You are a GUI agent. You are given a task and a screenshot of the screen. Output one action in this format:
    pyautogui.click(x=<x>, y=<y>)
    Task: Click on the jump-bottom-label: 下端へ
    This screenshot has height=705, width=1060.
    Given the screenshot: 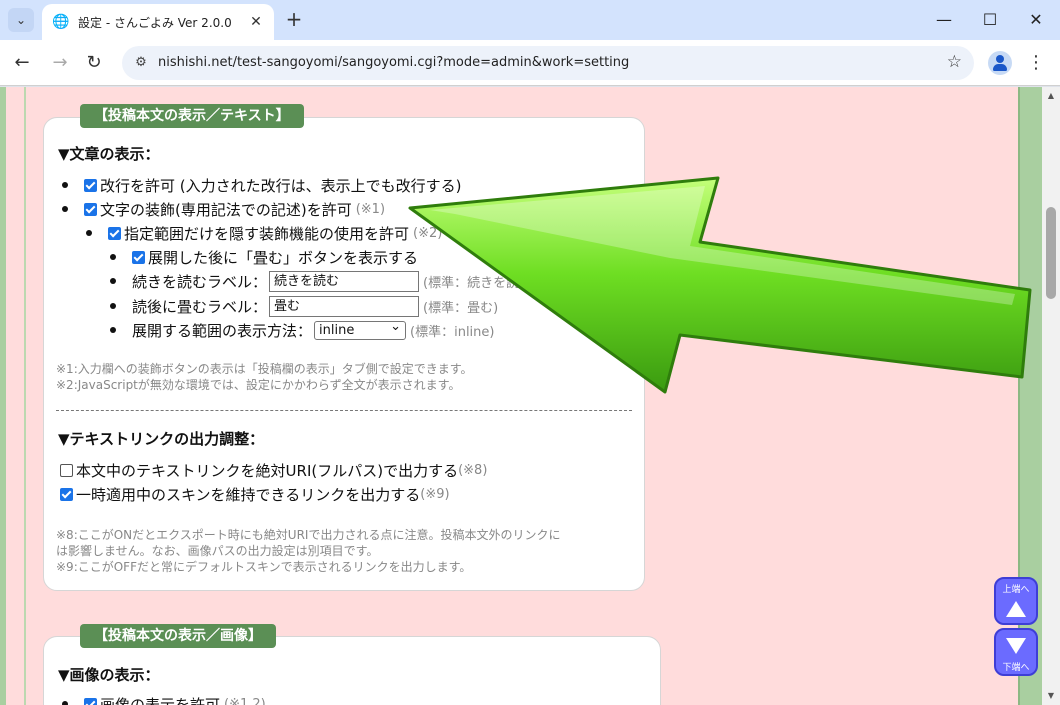 What is the action you would take?
    pyautogui.click(x=1016, y=668)
    